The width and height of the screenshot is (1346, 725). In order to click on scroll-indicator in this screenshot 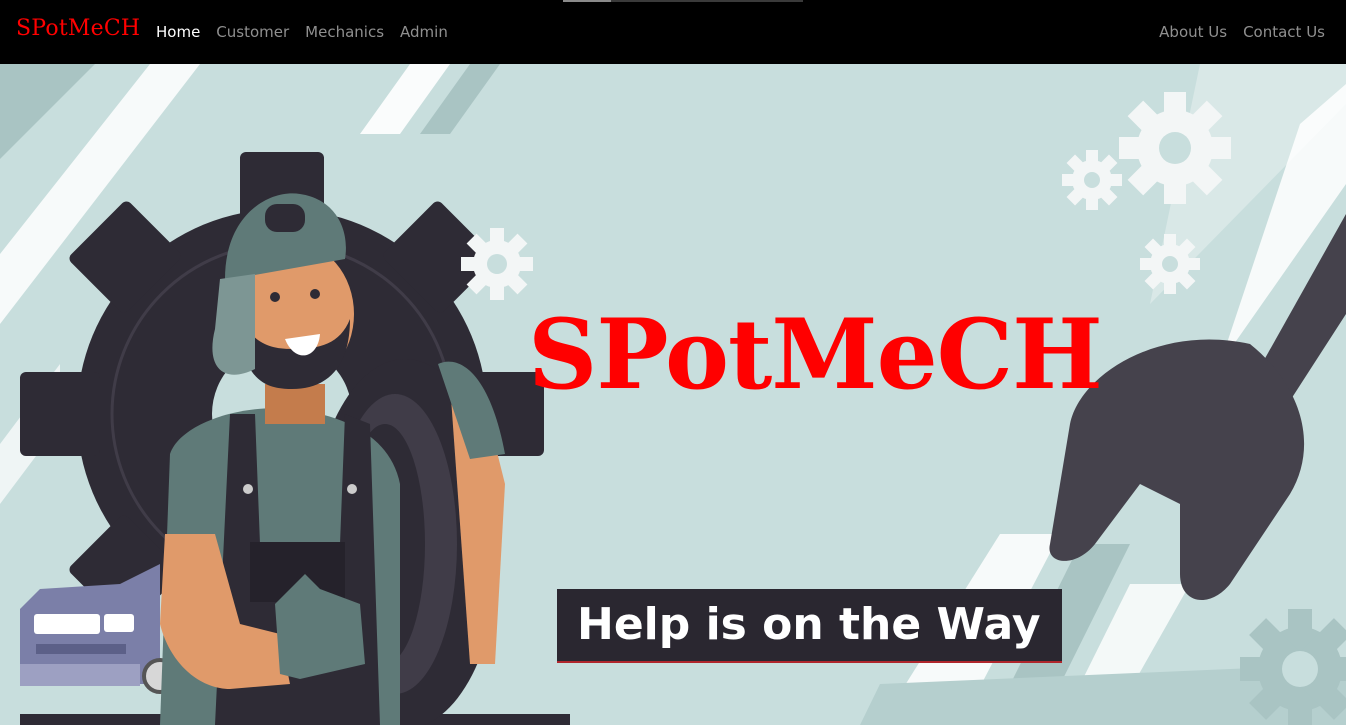, I will do `click(683, 1)`.